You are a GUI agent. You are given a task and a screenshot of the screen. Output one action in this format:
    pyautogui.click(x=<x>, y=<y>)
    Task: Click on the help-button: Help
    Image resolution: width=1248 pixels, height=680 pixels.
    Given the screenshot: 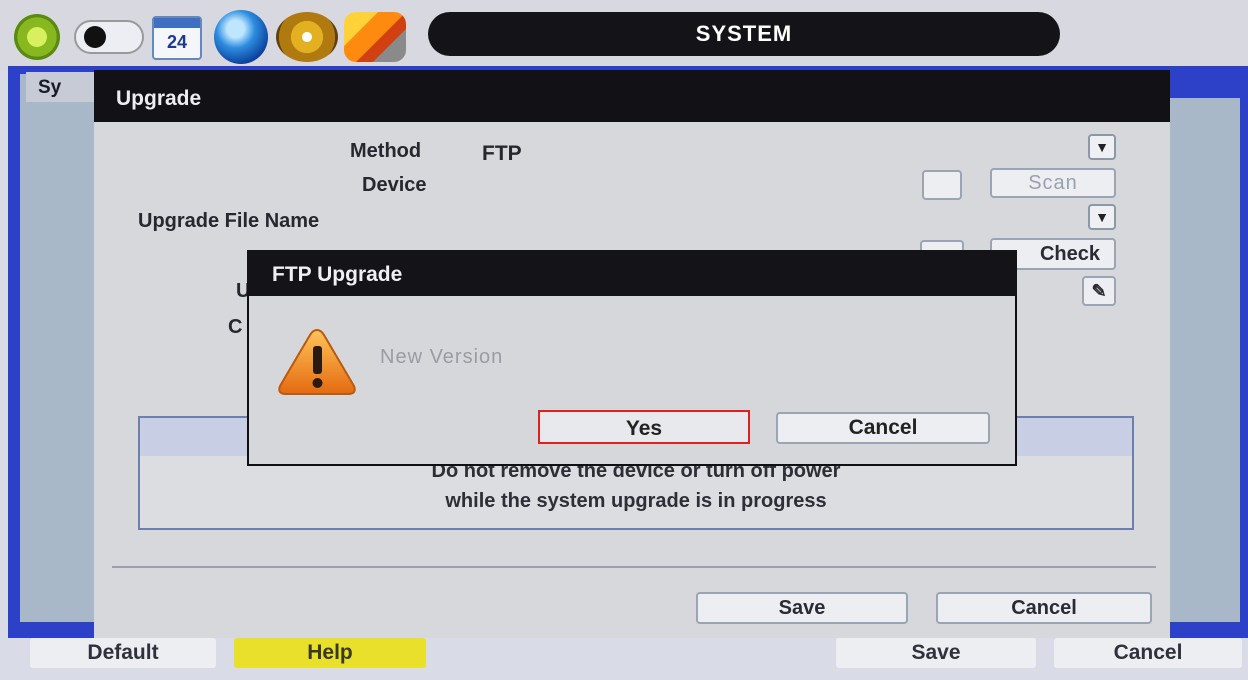 What is the action you would take?
    pyautogui.click(x=330, y=653)
    